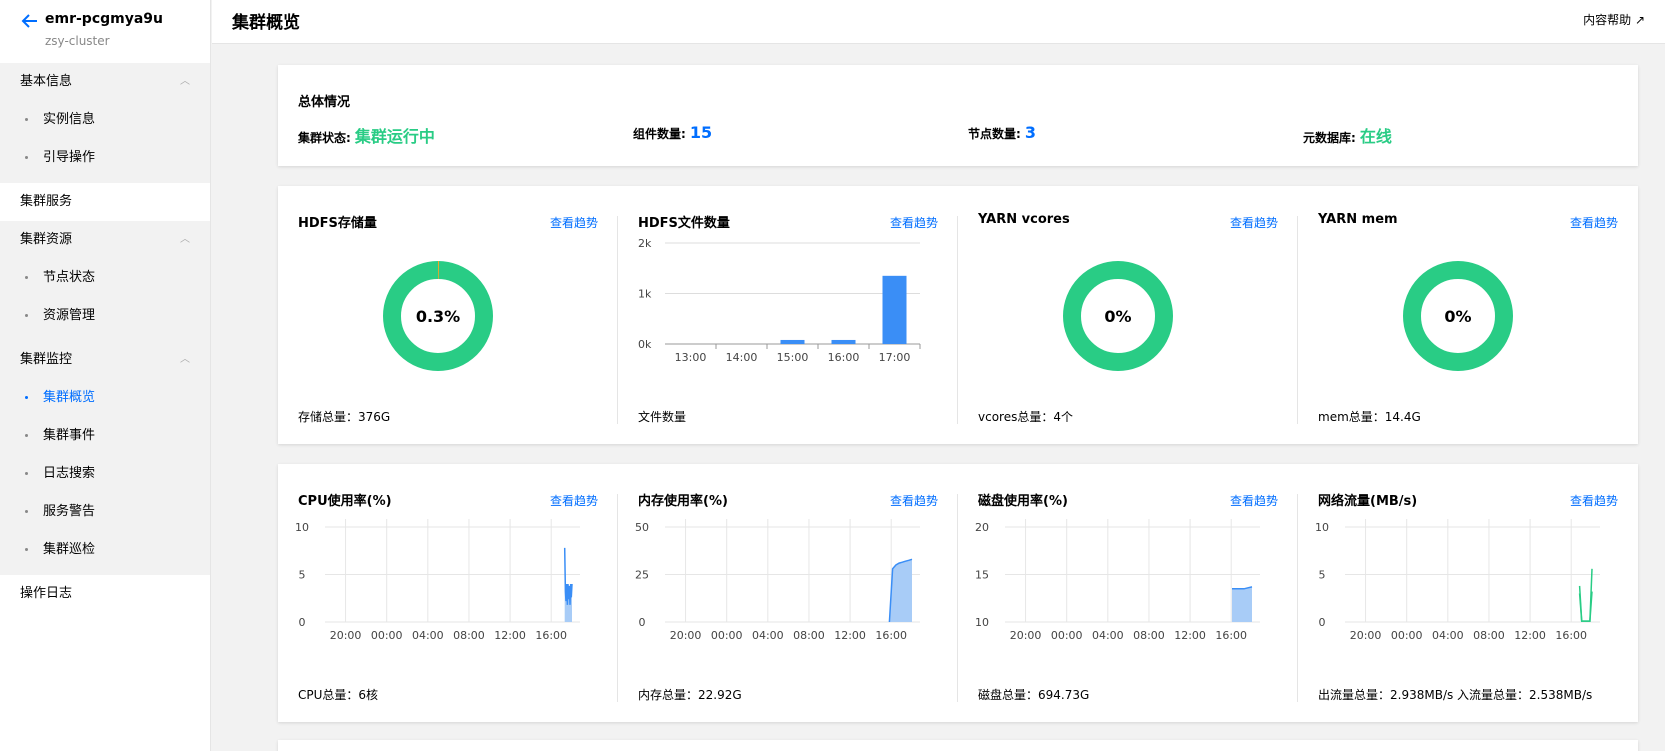  Describe the element at coordinates (777, 580) in the screenshot. I see `memory-usage-chart: 0 25 50 20:00 00:00 04:00 08:00 12:00 16:00` at that location.